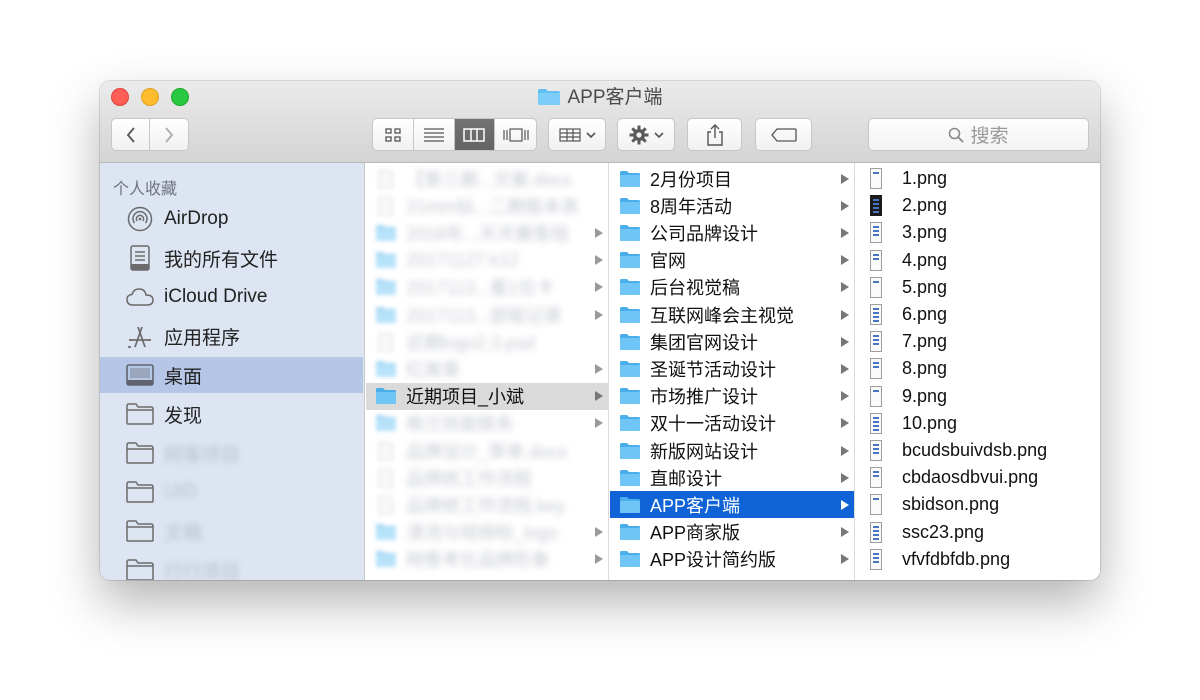 The image size is (1200, 700). I want to click on file-row: bcudsbuivdsb.png, so click(978, 450).